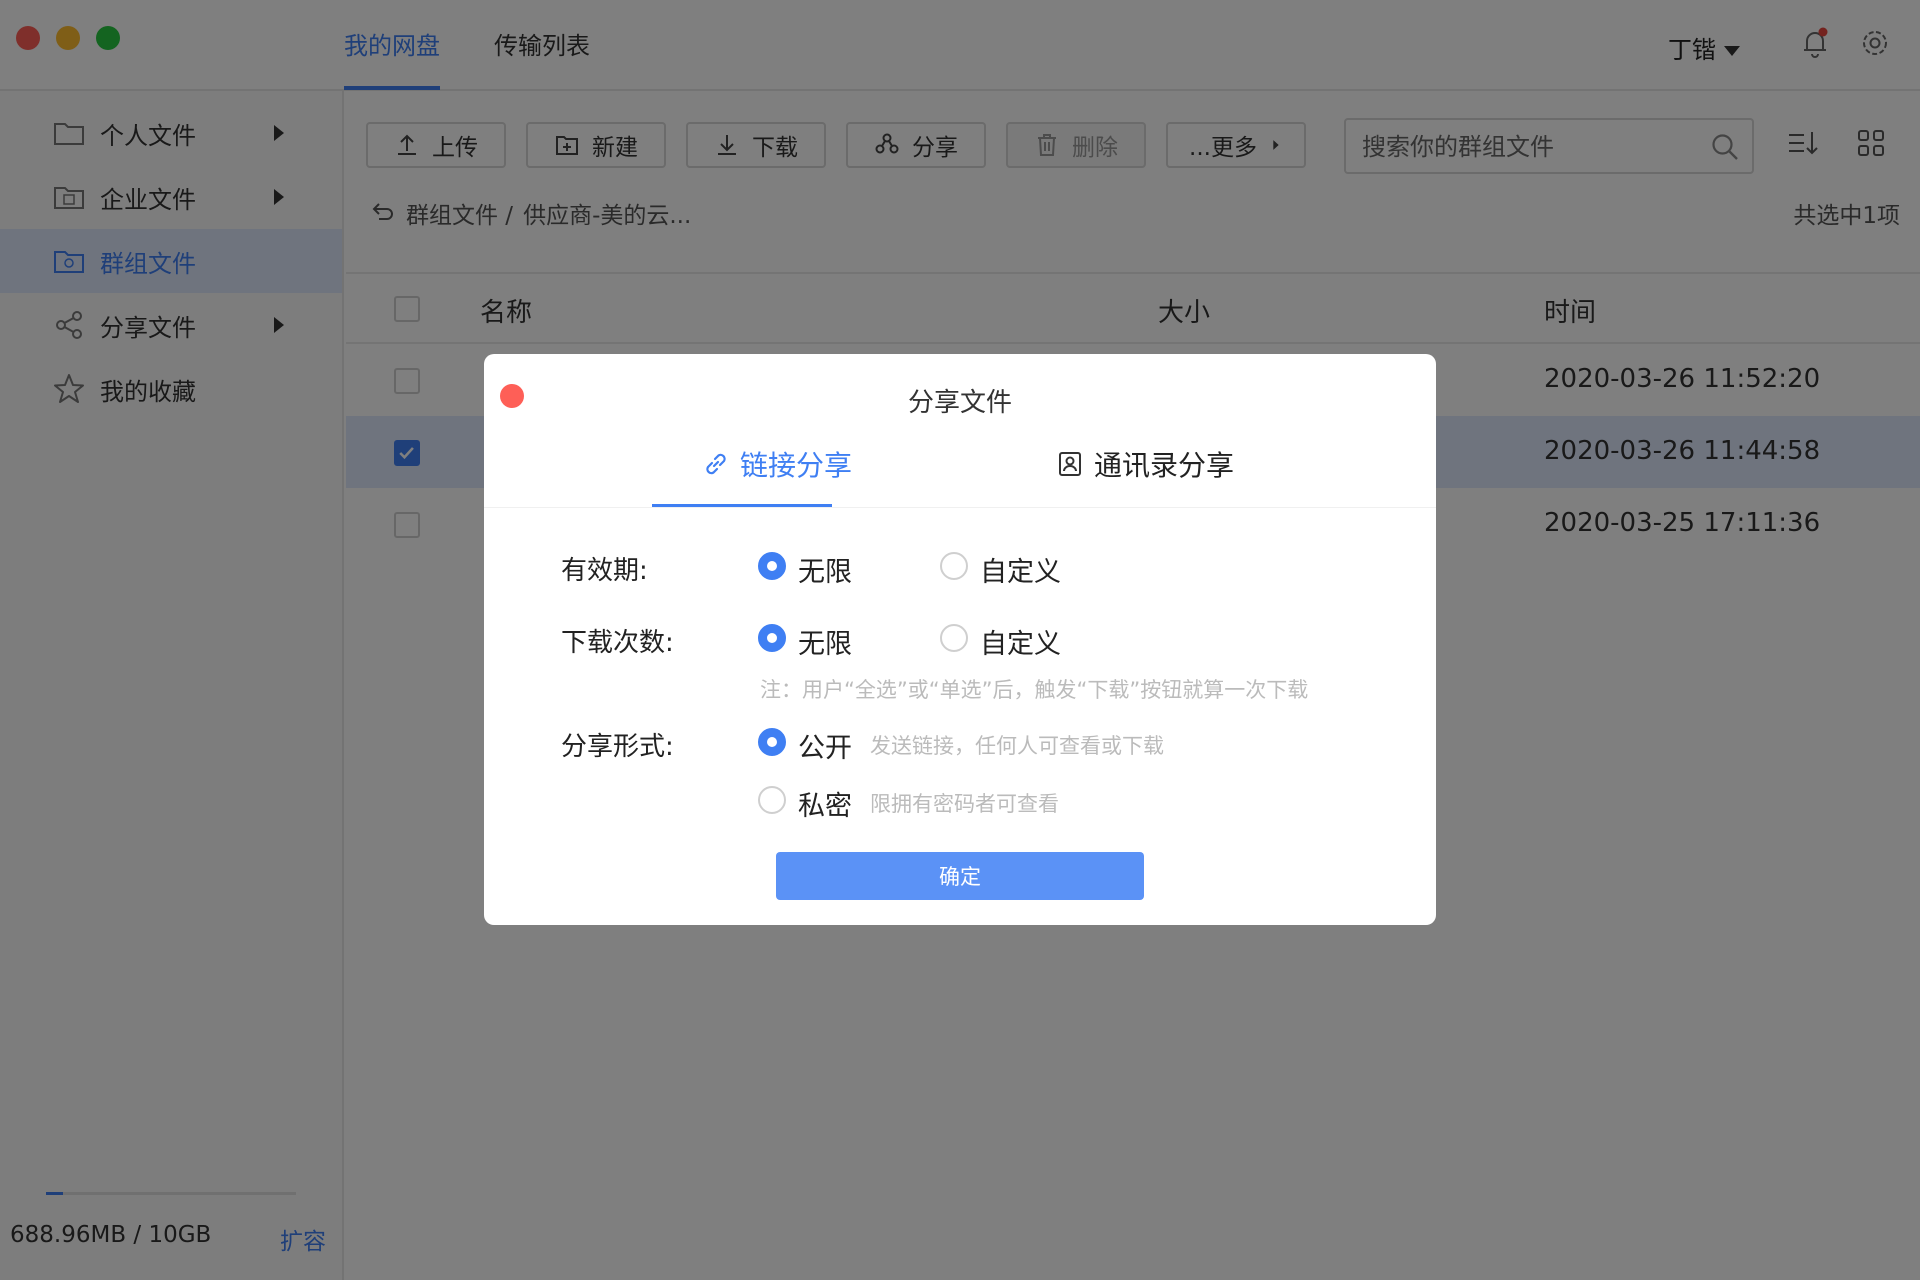 This screenshot has height=1280, width=1920. I want to click on confirm-button: 确定, so click(960, 876).